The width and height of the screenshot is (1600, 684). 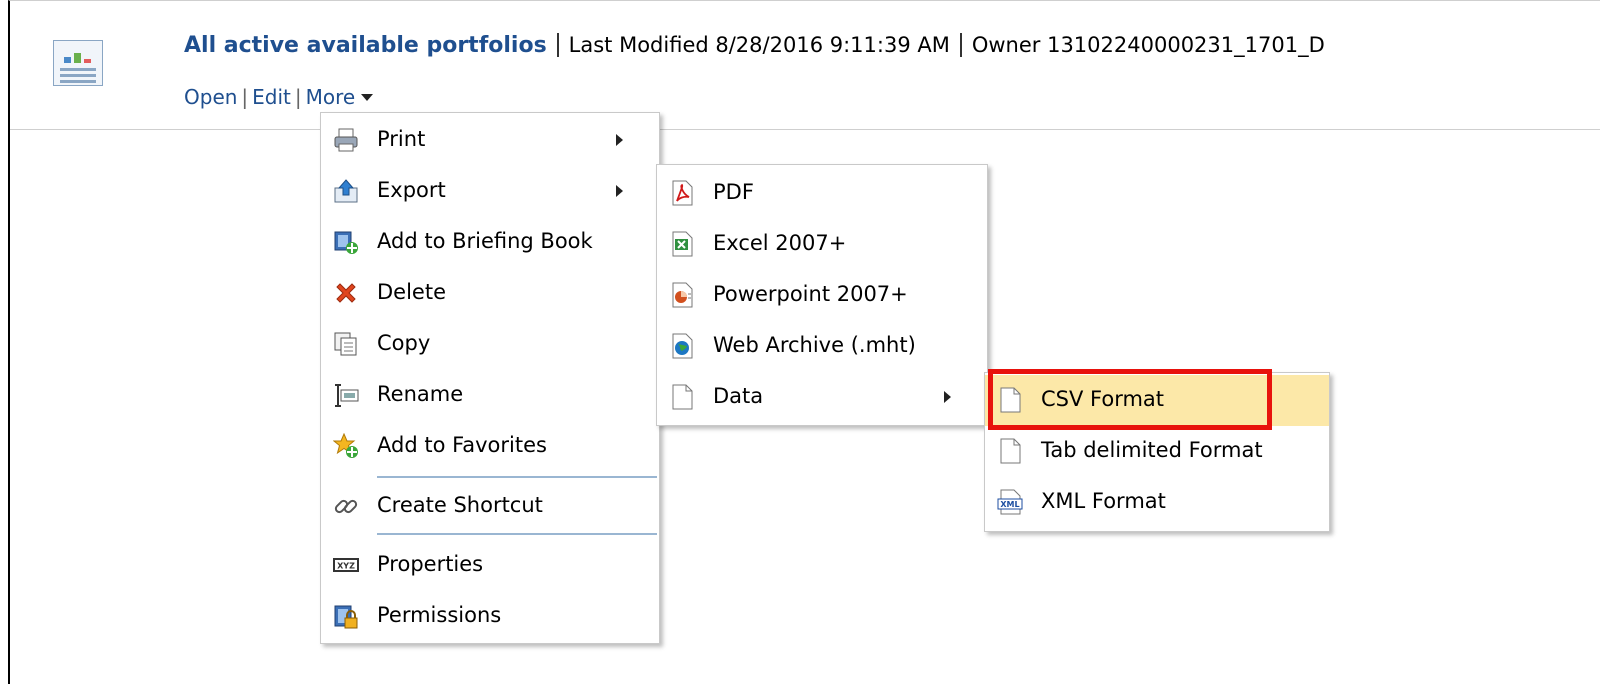 What do you see at coordinates (346, 616) in the screenshot?
I see `permissions-icon` at bounding box center [346, 616].